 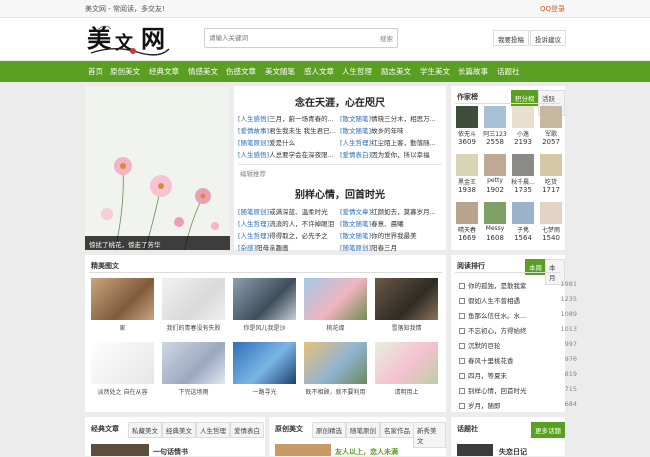 What do you see at coordinates (523, 229) in the screenshot?
I see `author-name: 子隽` at bounding box center [523, 229].